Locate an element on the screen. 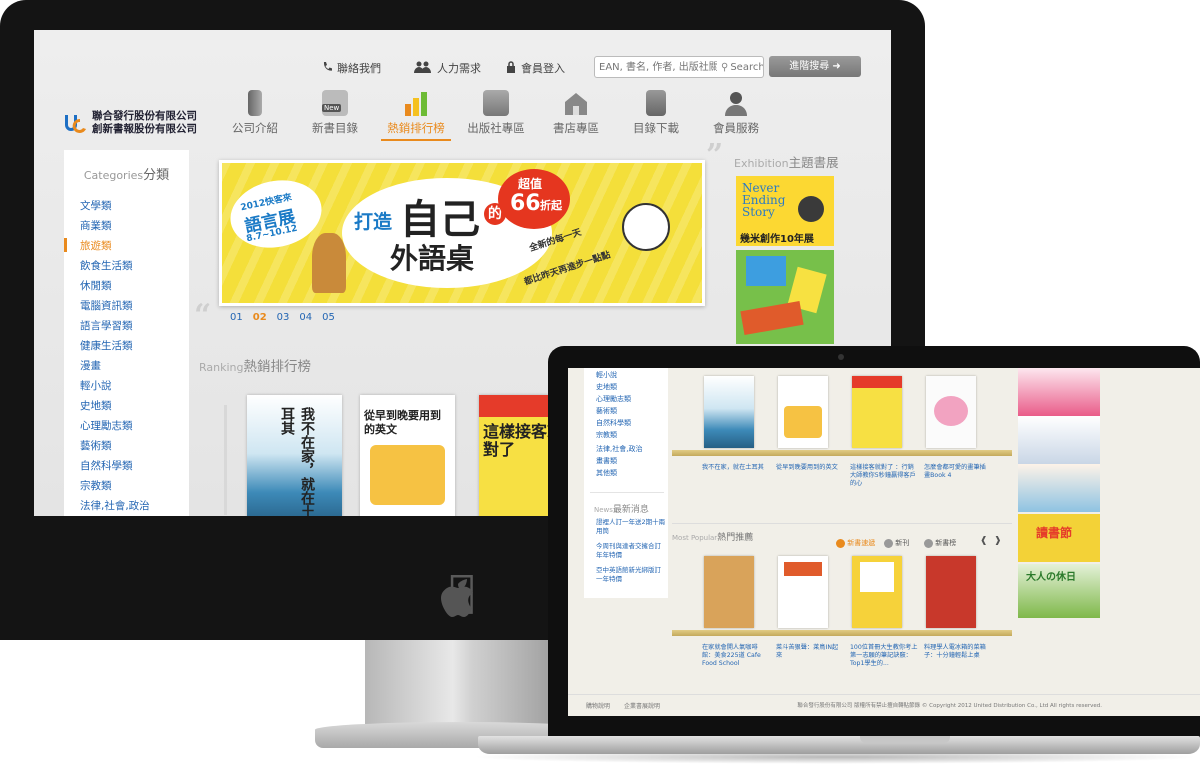  laptop-book-caption: 在家就會開人氣咖啡館：美食225道 Cafe Food School is located at coordinates (736, 656).